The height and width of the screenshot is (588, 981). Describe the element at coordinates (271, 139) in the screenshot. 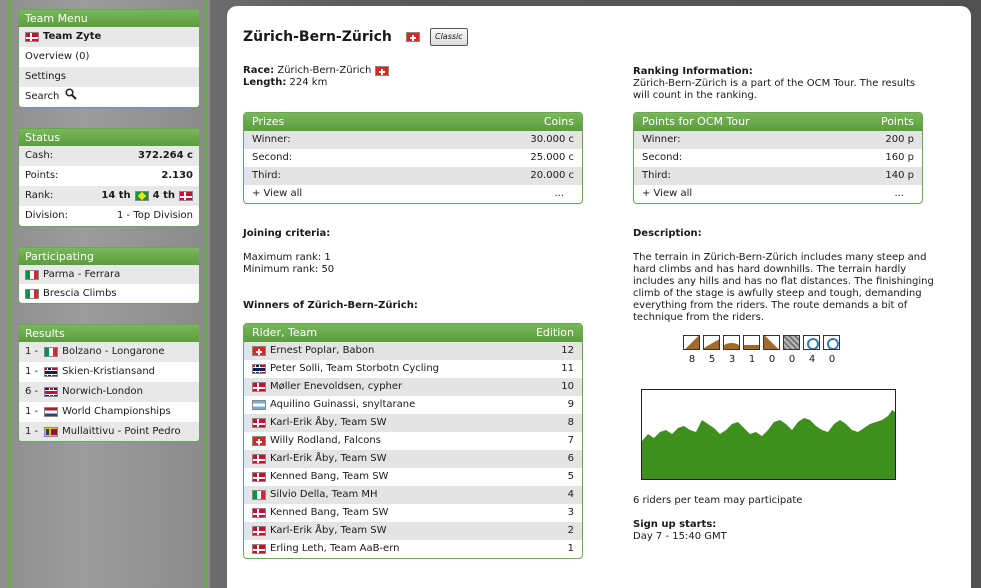

I see `prize-label: Winner:` at that location.